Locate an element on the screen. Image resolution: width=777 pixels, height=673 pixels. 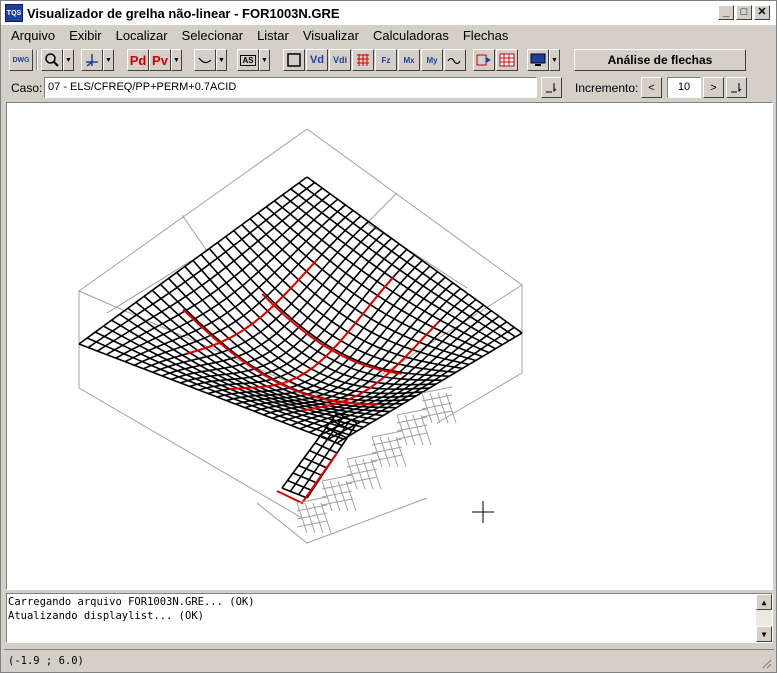
vdi-button: Vdi is located at coordinates (340, 60).